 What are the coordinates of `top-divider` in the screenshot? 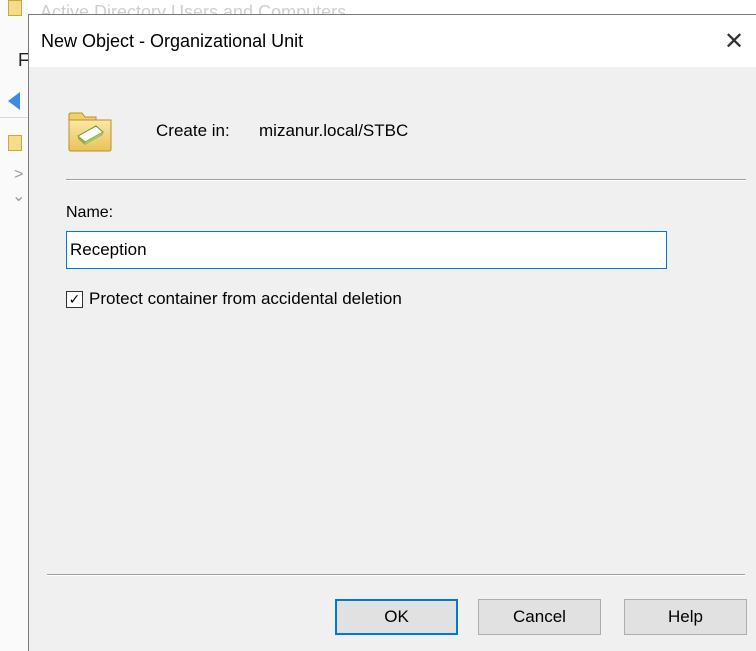 It's located at (406, 179).